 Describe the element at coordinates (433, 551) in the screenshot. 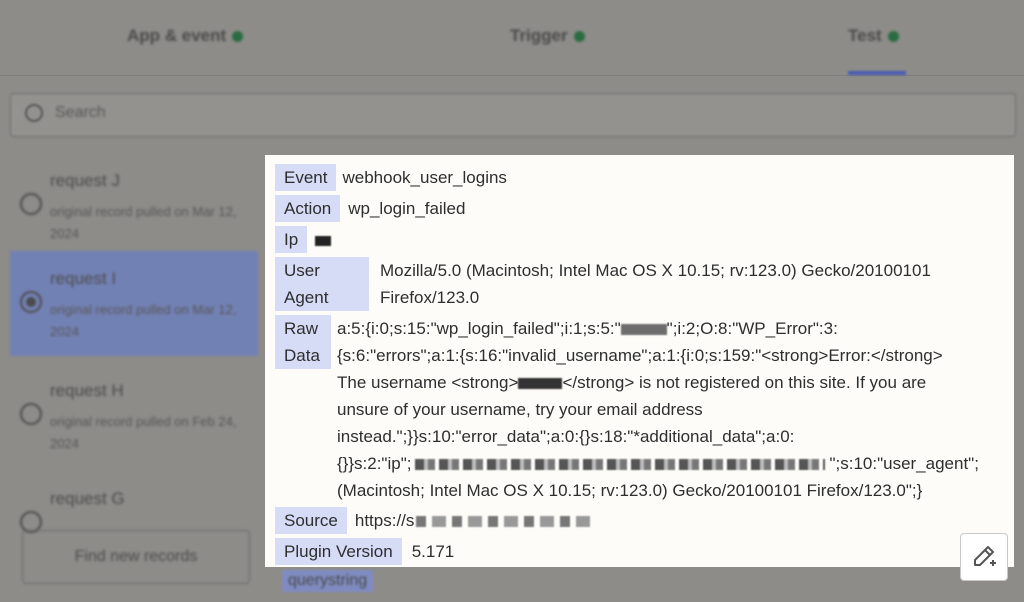

I see `field-value: 5.171` at that location.